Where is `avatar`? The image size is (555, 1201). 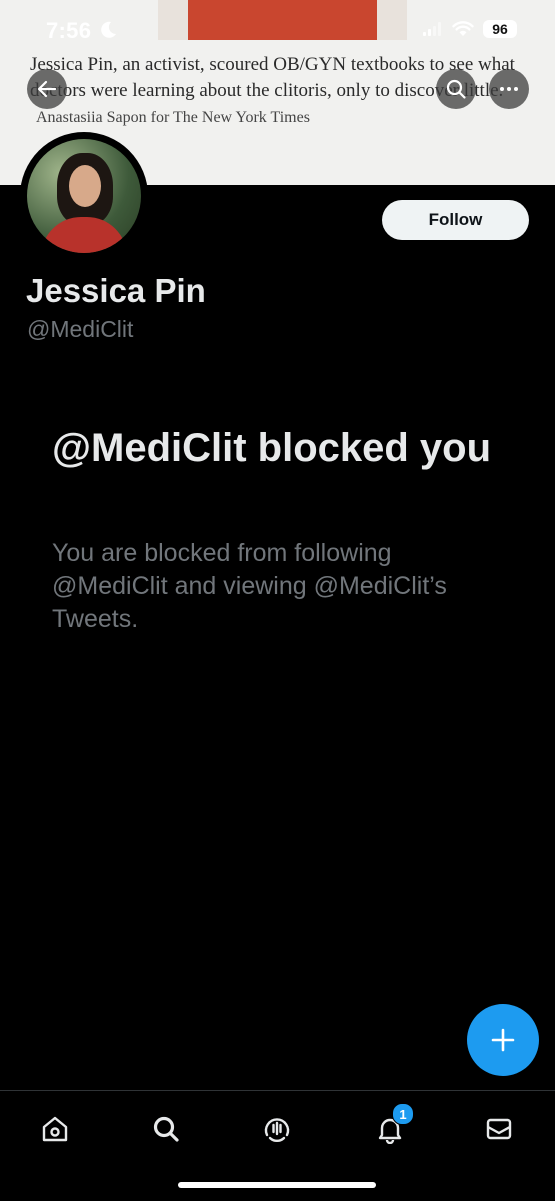
avatar is located at coordinates (84, 196).